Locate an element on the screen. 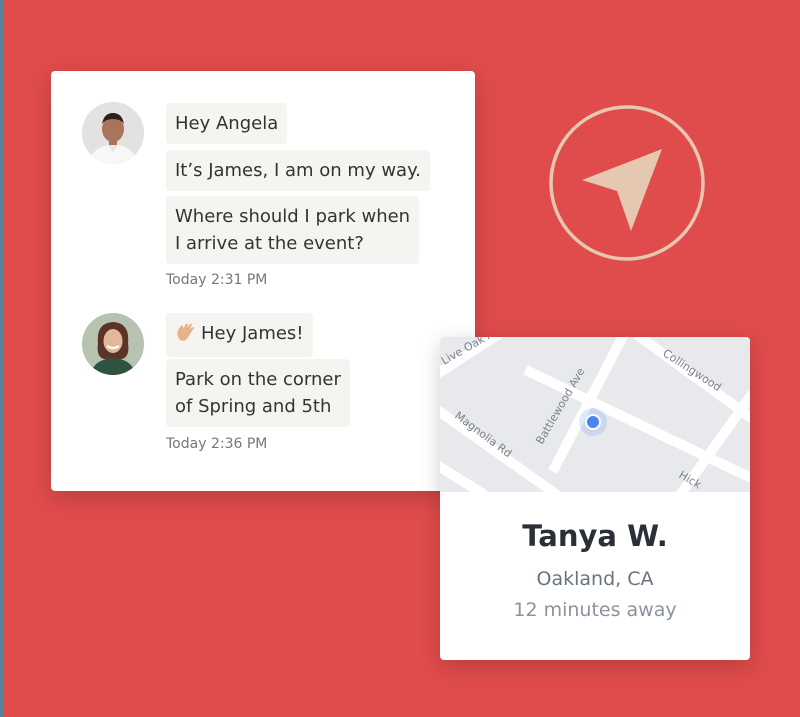  message-bubble: Park on the corner of Spring and 5th is located at coordinates (258, 393).